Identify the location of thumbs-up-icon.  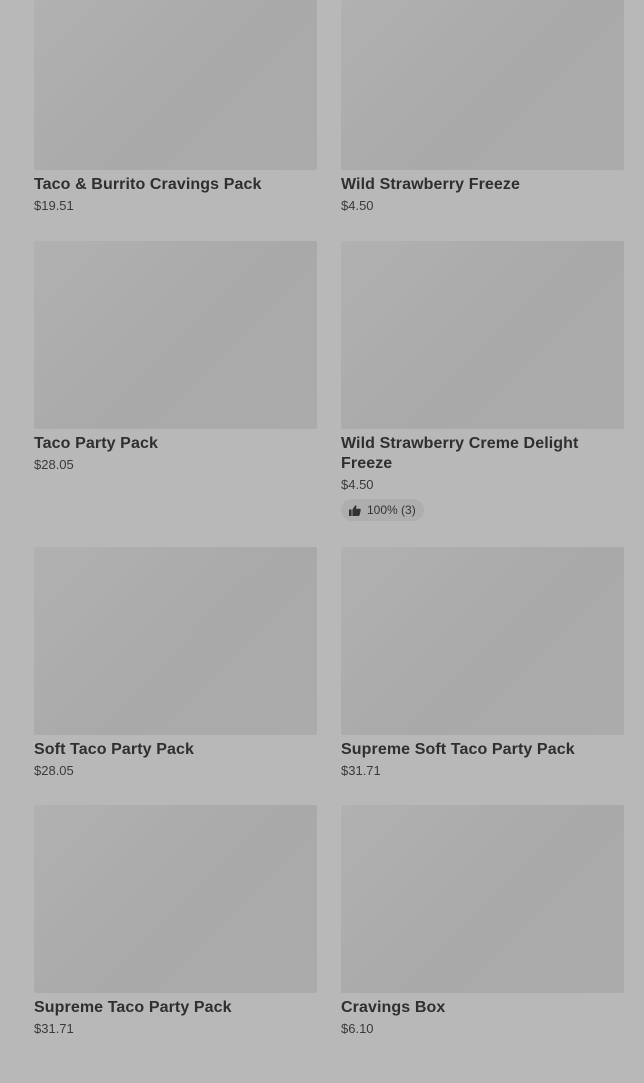
(355, 510).